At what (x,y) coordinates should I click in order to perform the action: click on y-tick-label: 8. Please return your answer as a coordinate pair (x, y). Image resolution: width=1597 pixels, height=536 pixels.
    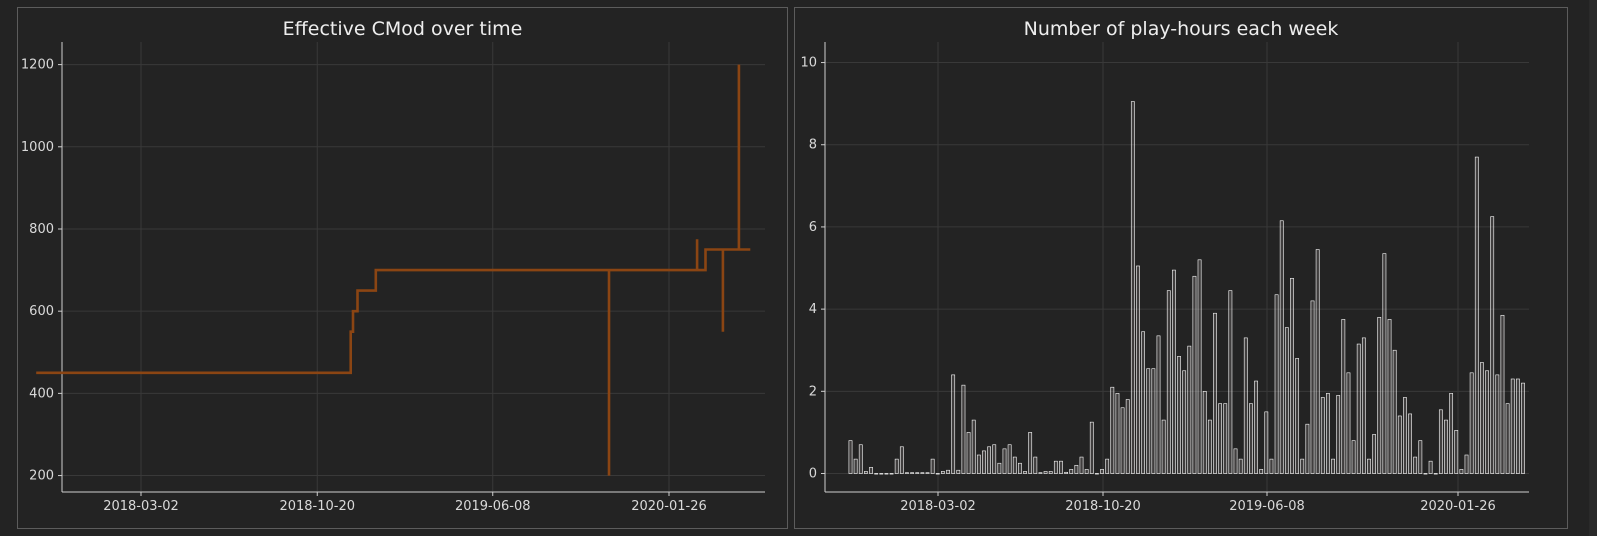
    Looking at the image, I should click on (813, 145).